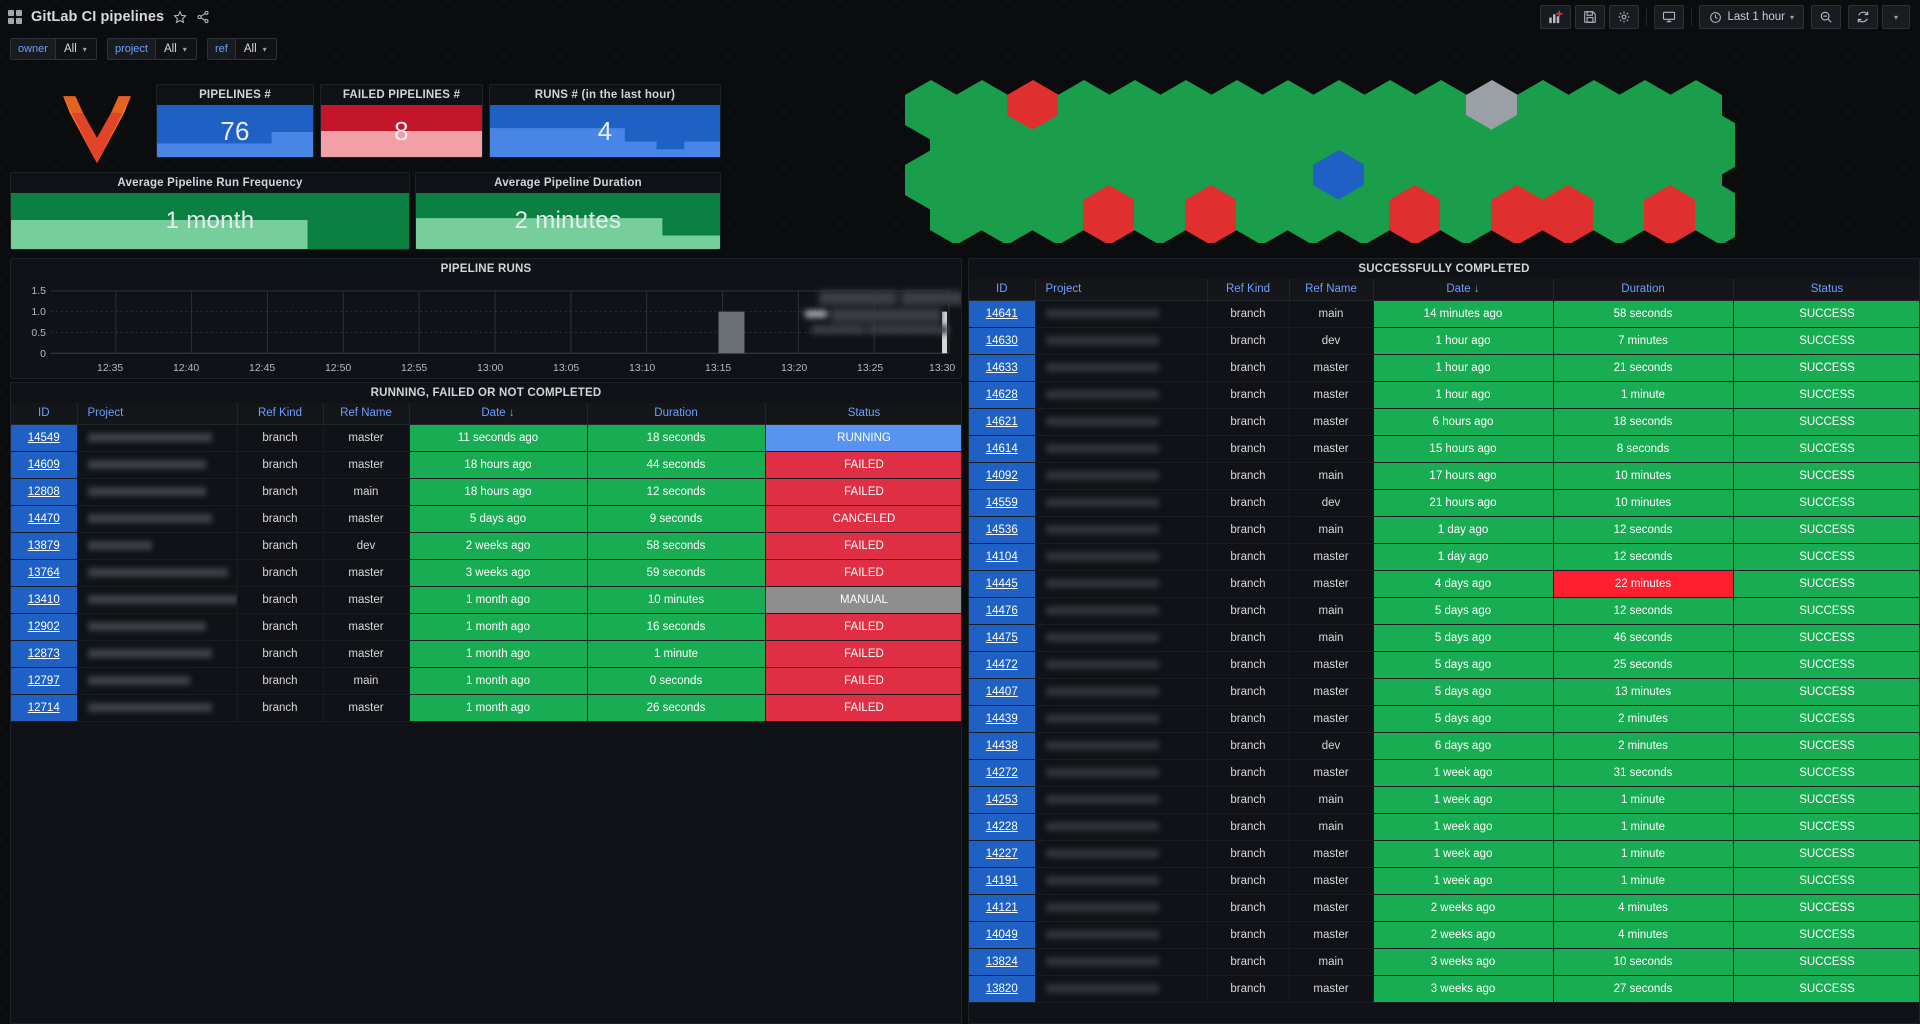 This screenshot has width=1920, height=1024. Describe the element at coordinates (180, 17) in the screenshot. I see `star-icon` at that location.